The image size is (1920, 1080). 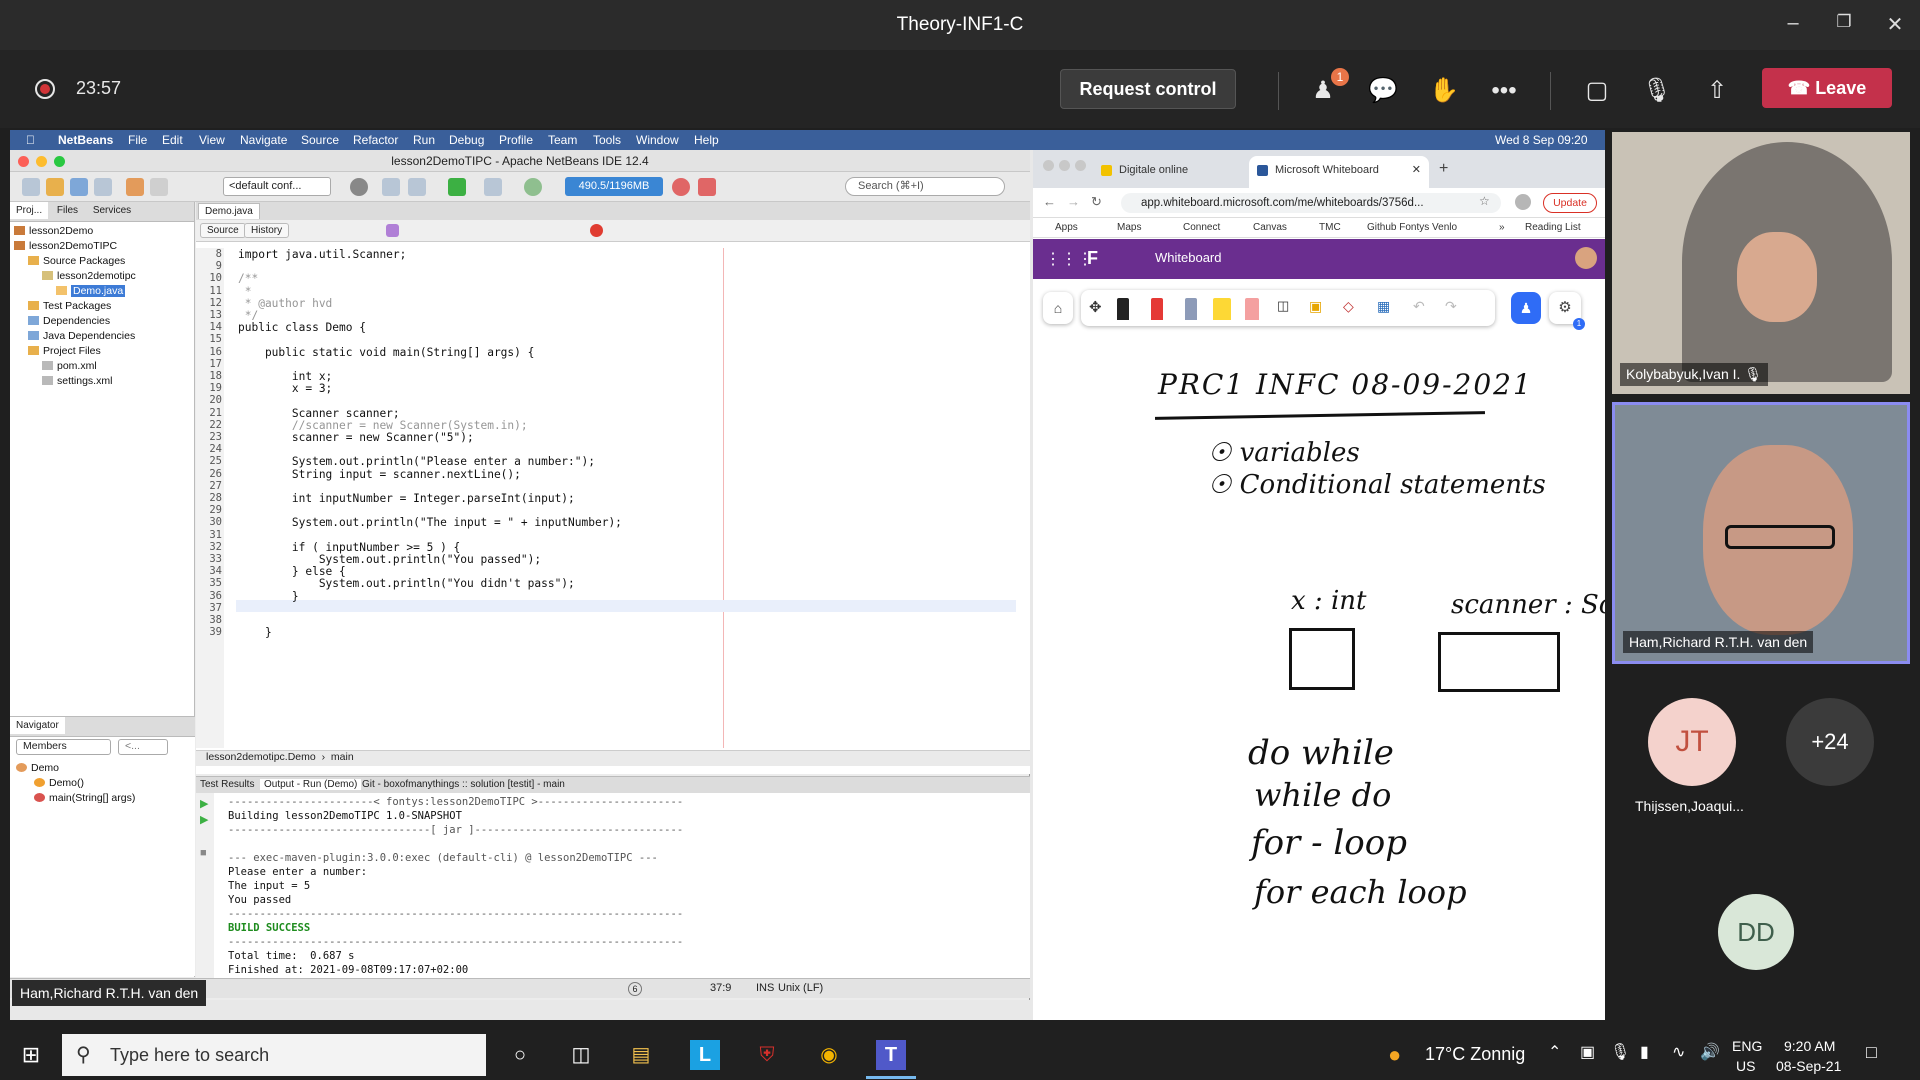 What do you see at coordinates (342, 757) in the screenshot?
I see `breadcrumb-method: main` at bounding box center [342, 757].